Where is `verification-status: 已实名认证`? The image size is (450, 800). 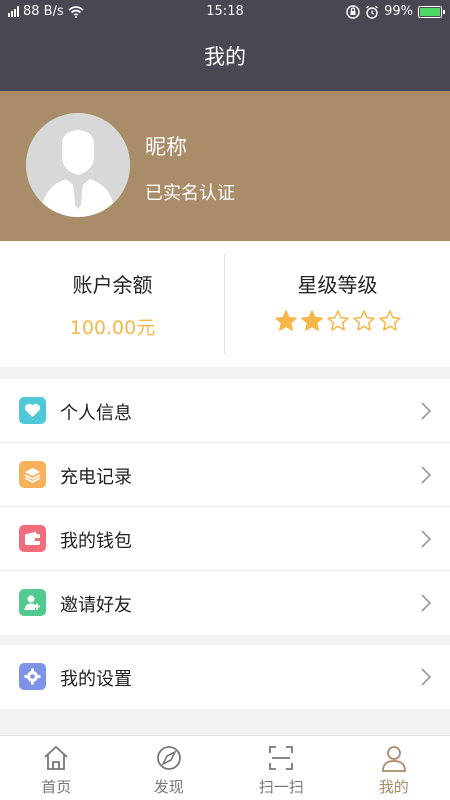 verification-status: 已实名认证 is located at coordinates (190, 193).